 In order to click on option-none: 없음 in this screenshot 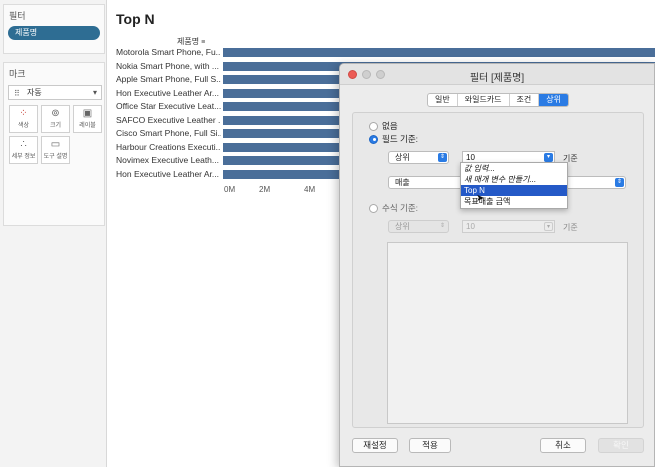, I will do `click(383, 126)`.